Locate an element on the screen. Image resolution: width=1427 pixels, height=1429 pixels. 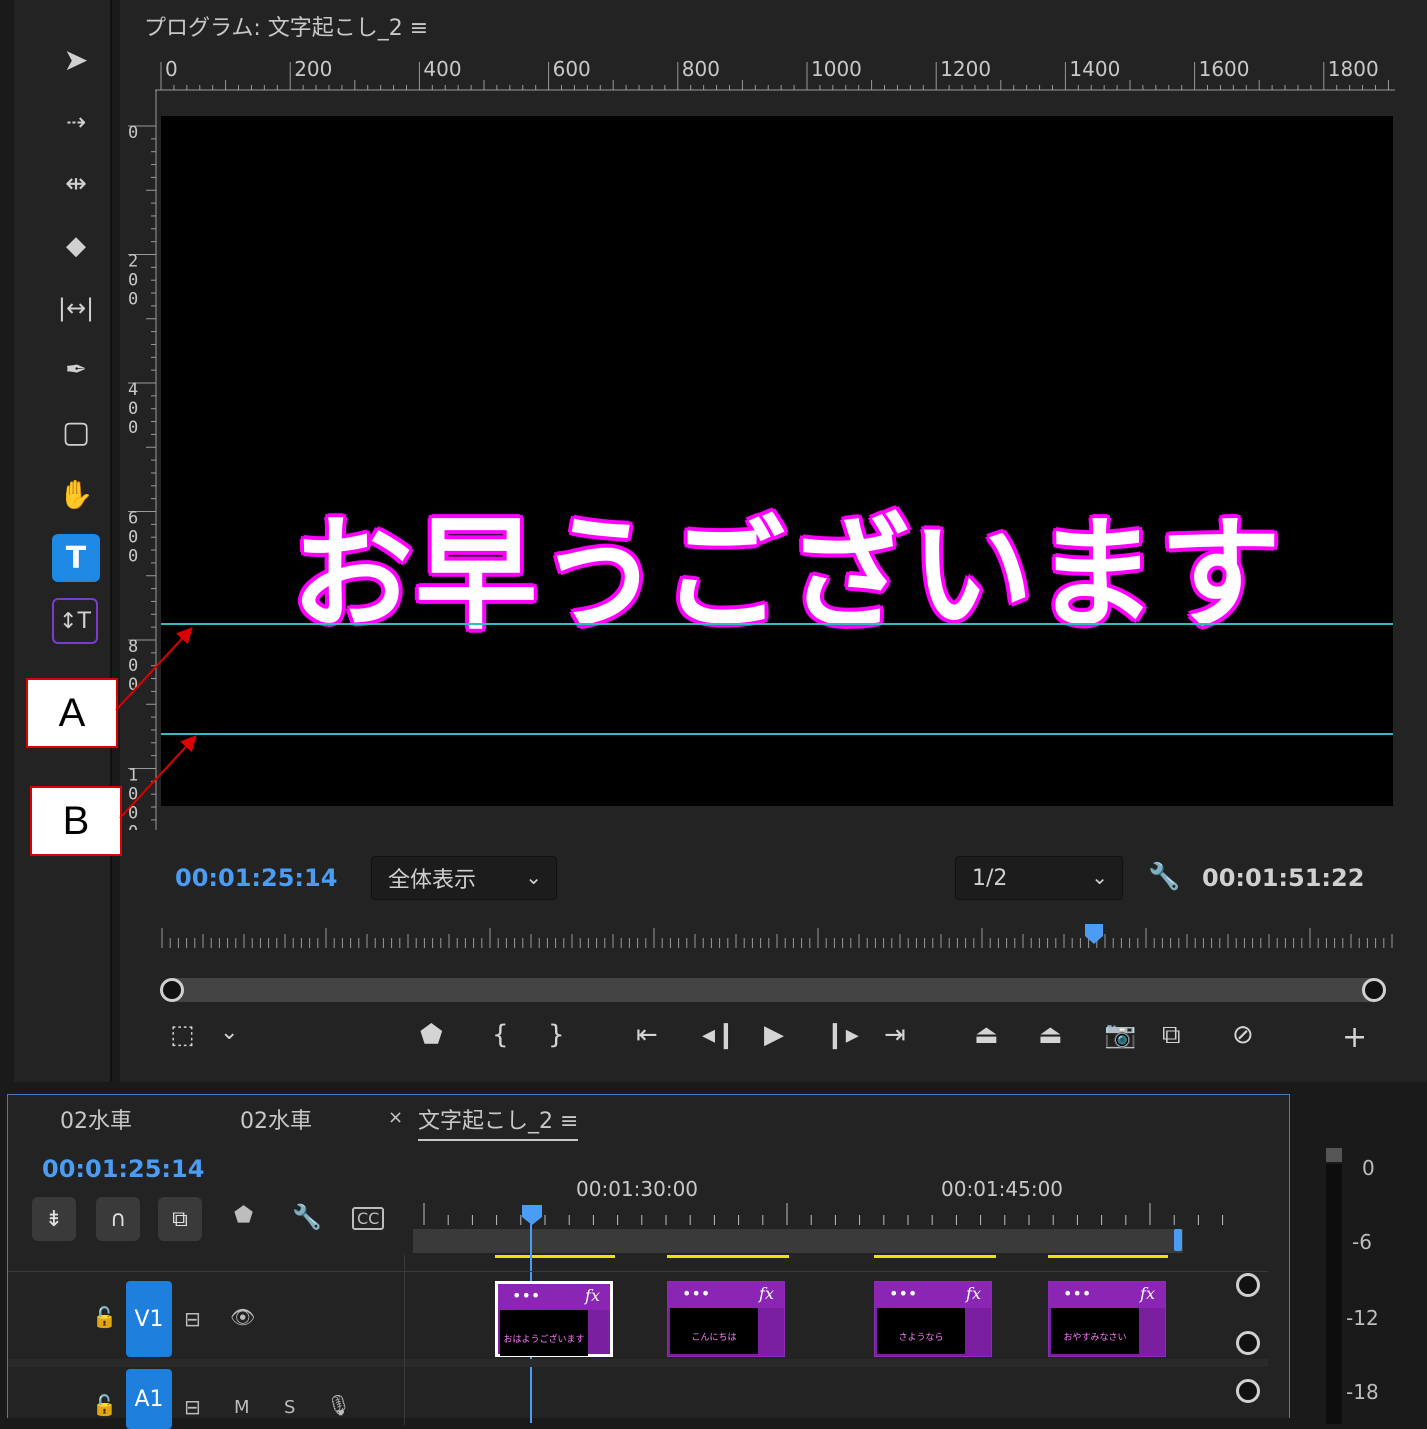
insert-nest-button: ⇟ is located at coordinates (54, 1219).